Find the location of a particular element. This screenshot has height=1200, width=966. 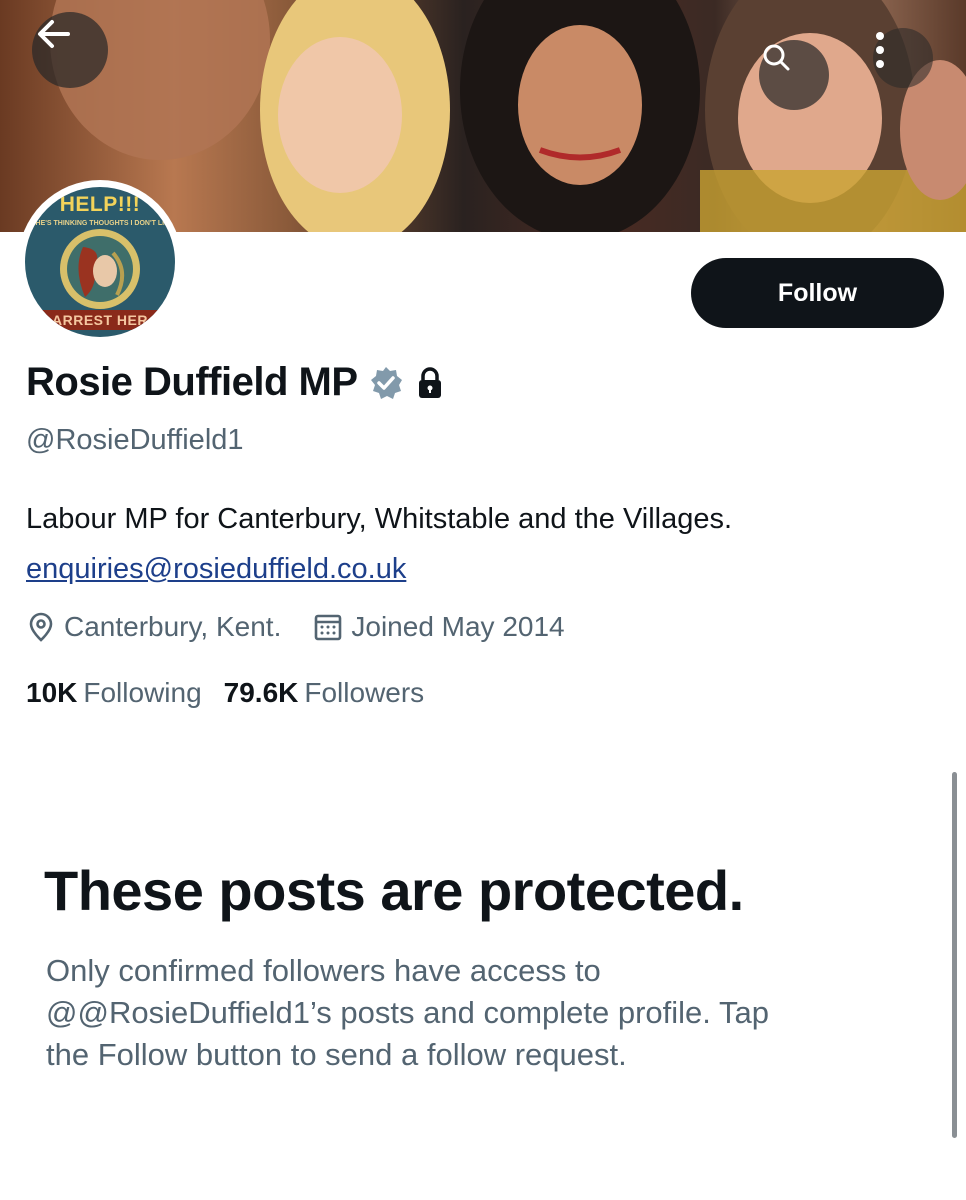

avatar-bottom-text: ARREST HER is located at coordinates (100, 320).